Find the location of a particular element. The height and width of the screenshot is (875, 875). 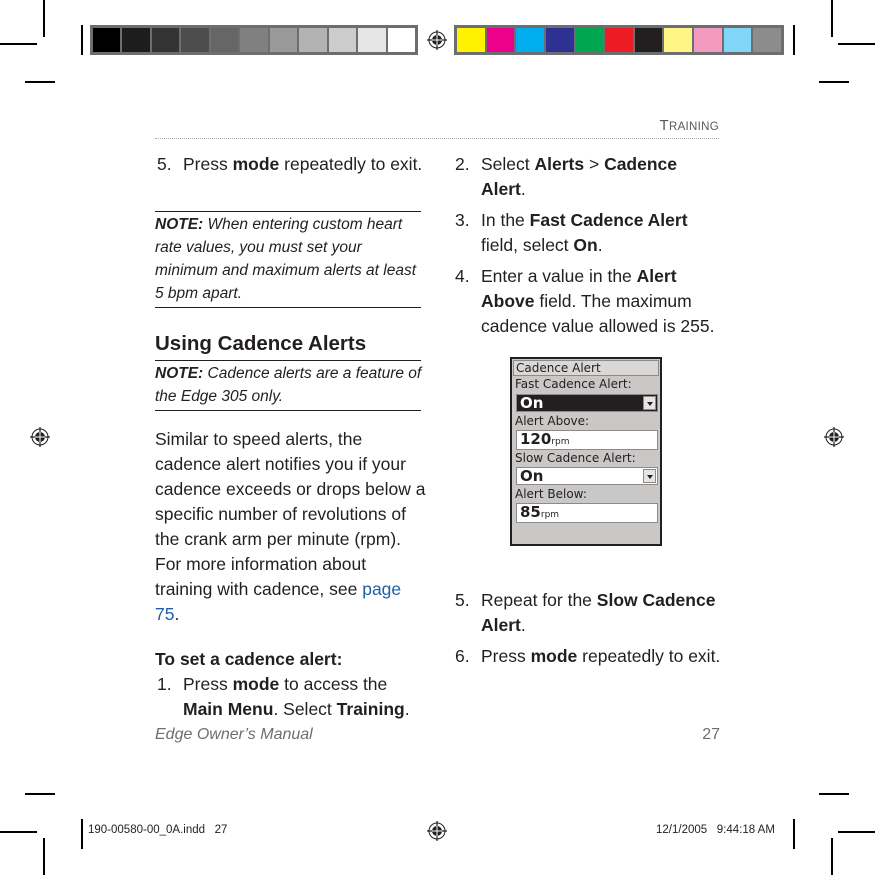

step-text: In the is located at coordinates (505, 220).